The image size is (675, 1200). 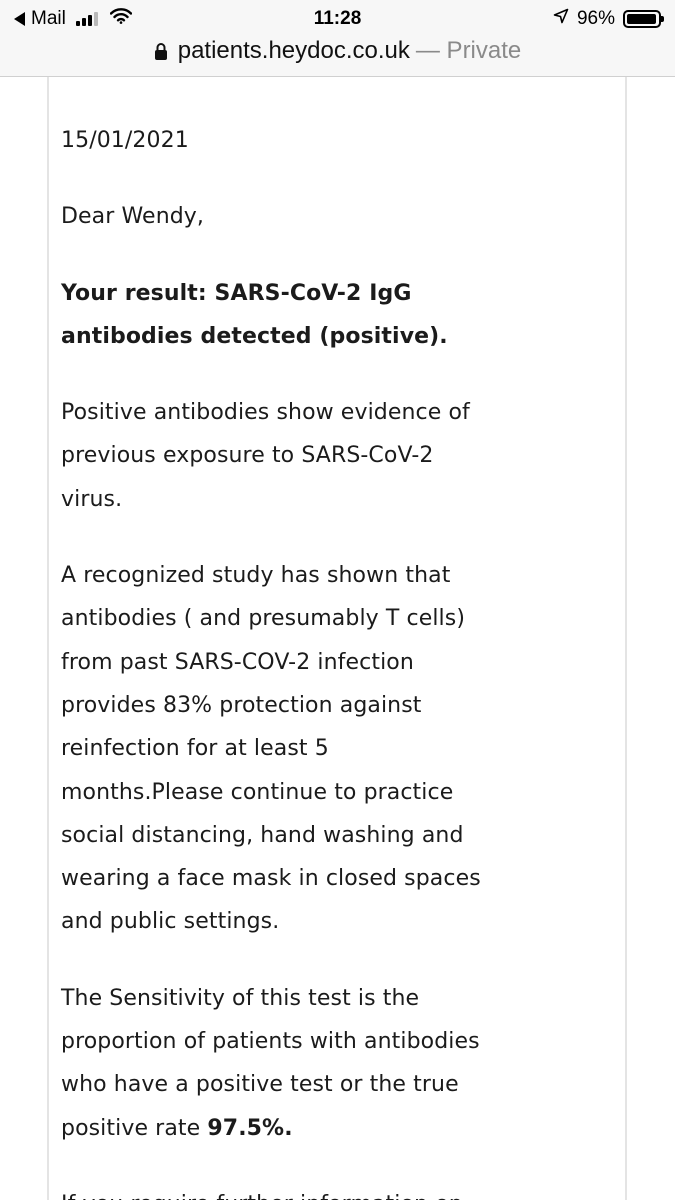 What do you see at coordinates (161, 51) in the screenshot?
I see `lock-icon` at bounding box center [161, 51].